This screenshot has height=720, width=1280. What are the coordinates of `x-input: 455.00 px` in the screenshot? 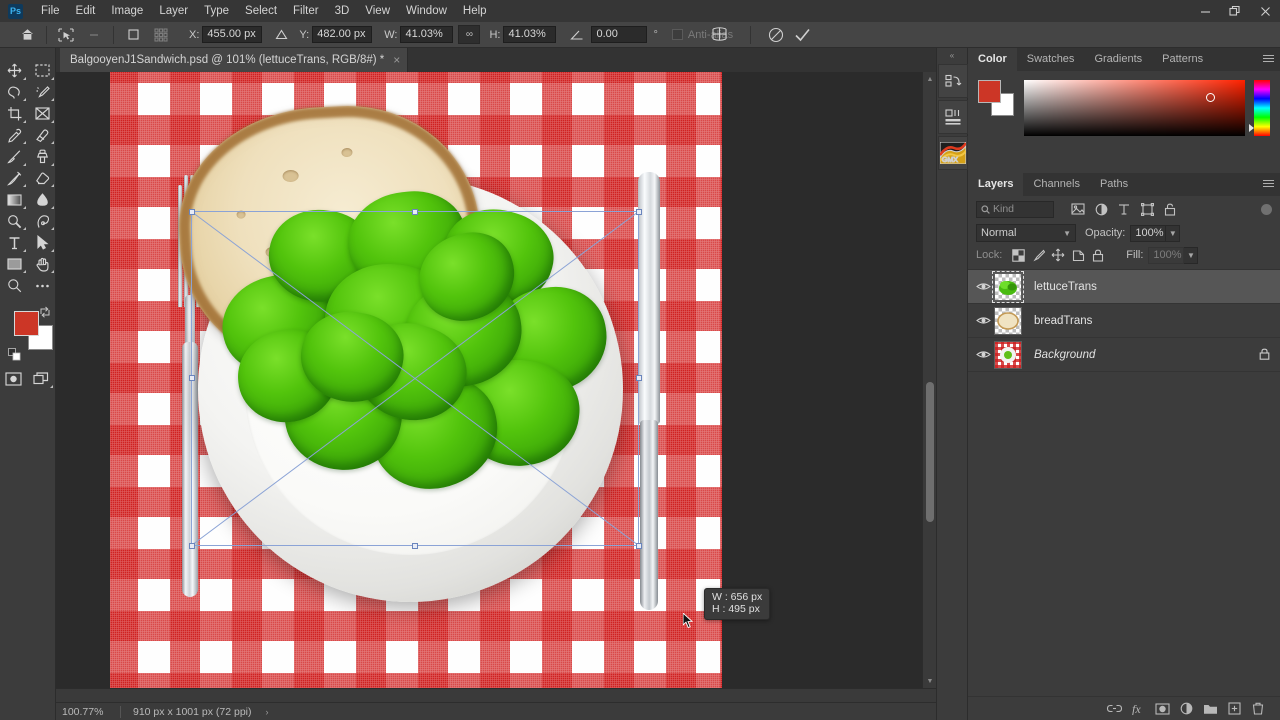 It's located at (232, 34).